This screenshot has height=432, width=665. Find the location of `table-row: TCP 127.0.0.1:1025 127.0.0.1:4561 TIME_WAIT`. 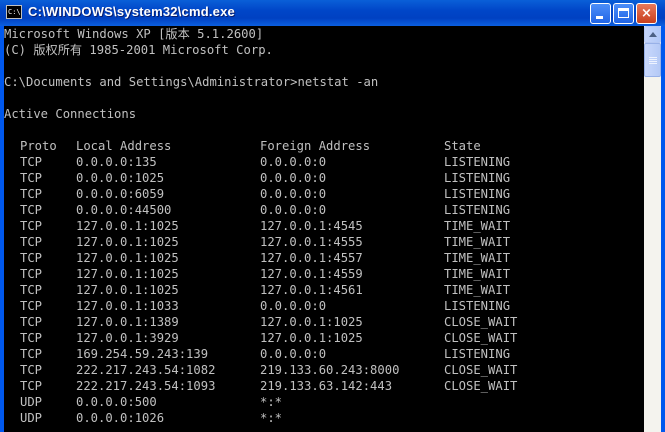

table-row: TCP 127.0.0.1:1025 127.0.0.1:4561 TIME_WAIT is located at coordinates (324, 290).